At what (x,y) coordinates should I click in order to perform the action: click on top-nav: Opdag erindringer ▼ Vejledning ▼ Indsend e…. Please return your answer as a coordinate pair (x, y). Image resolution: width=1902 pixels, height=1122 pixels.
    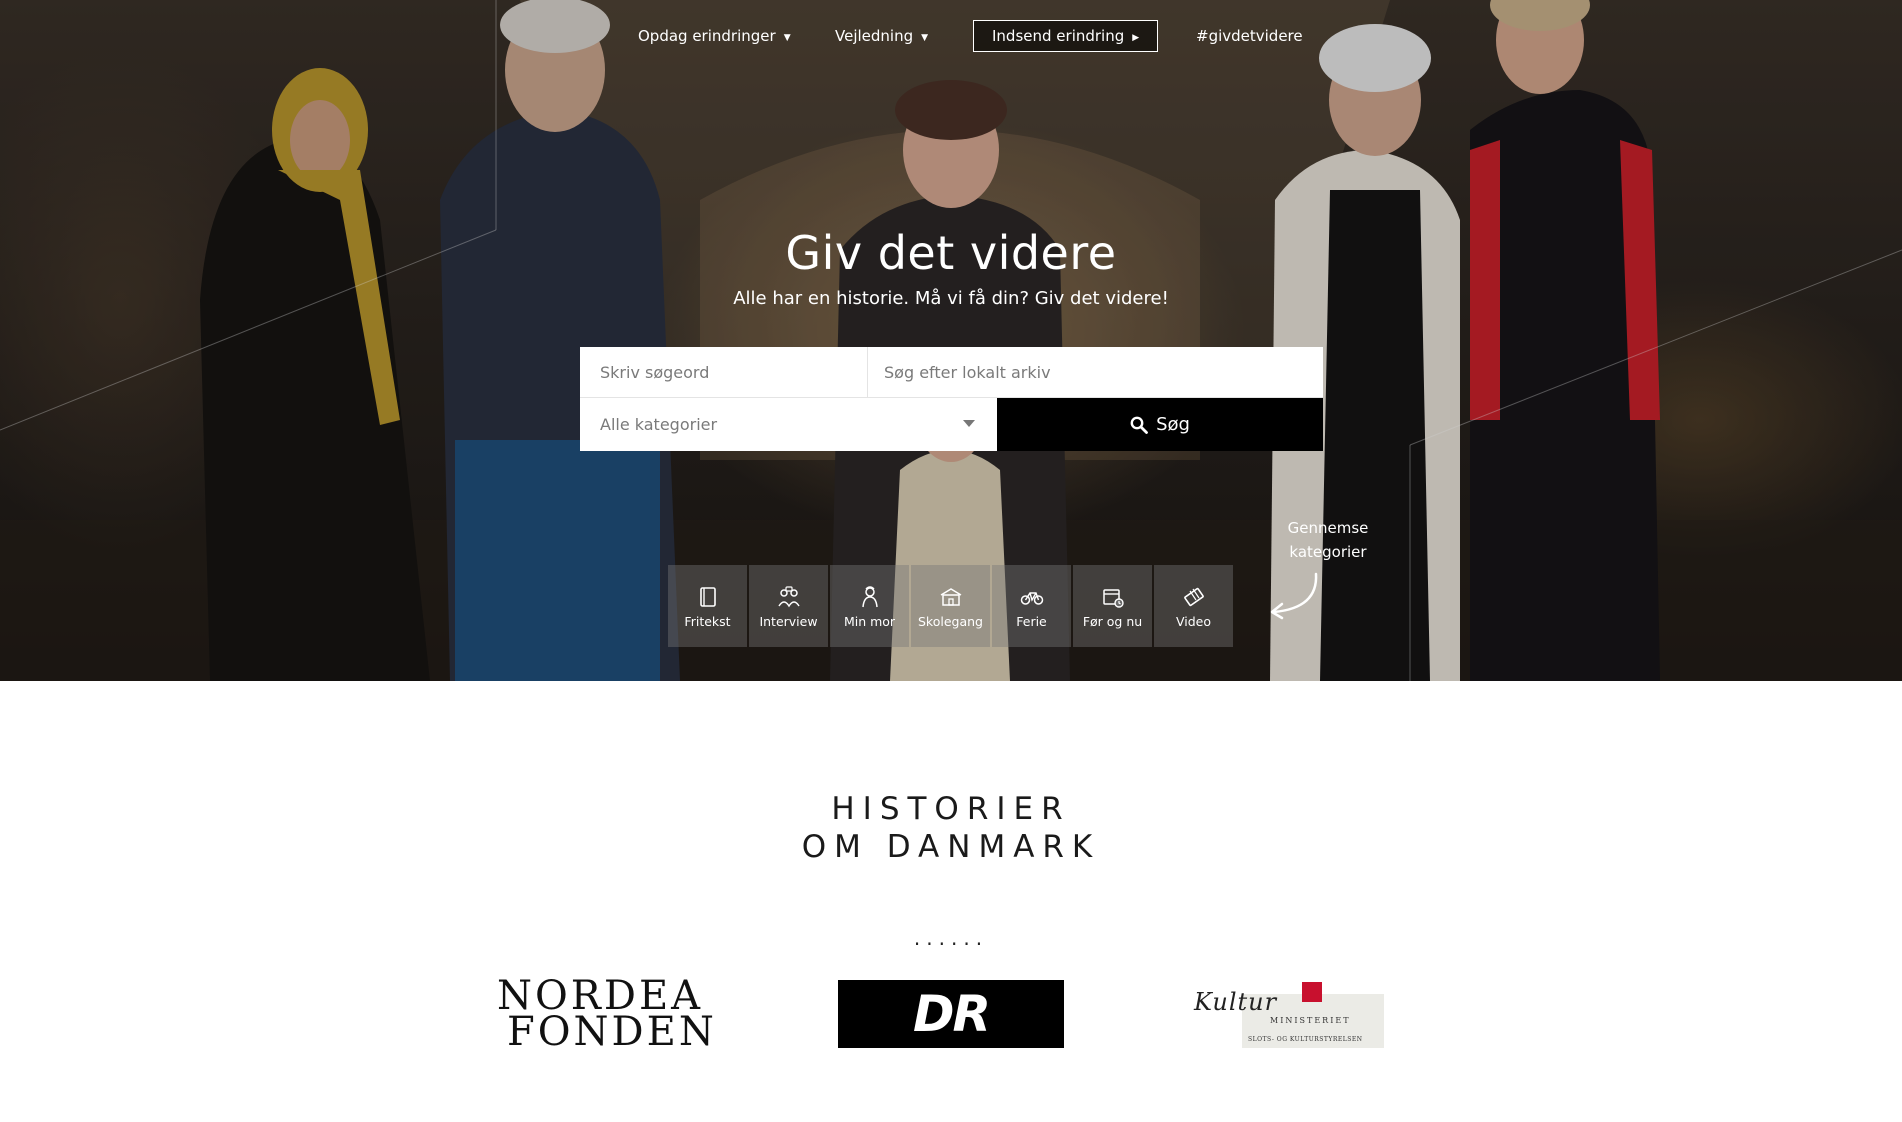
    Looking at the image, I should click on (951, 36).